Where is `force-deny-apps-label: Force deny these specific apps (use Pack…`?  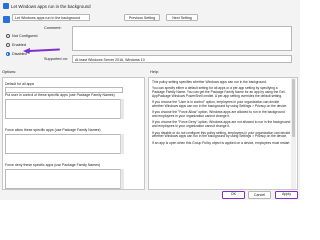 force-deny-apps-label: Force deny these specific apps (use Pack… is located at coordinates (53, 165).